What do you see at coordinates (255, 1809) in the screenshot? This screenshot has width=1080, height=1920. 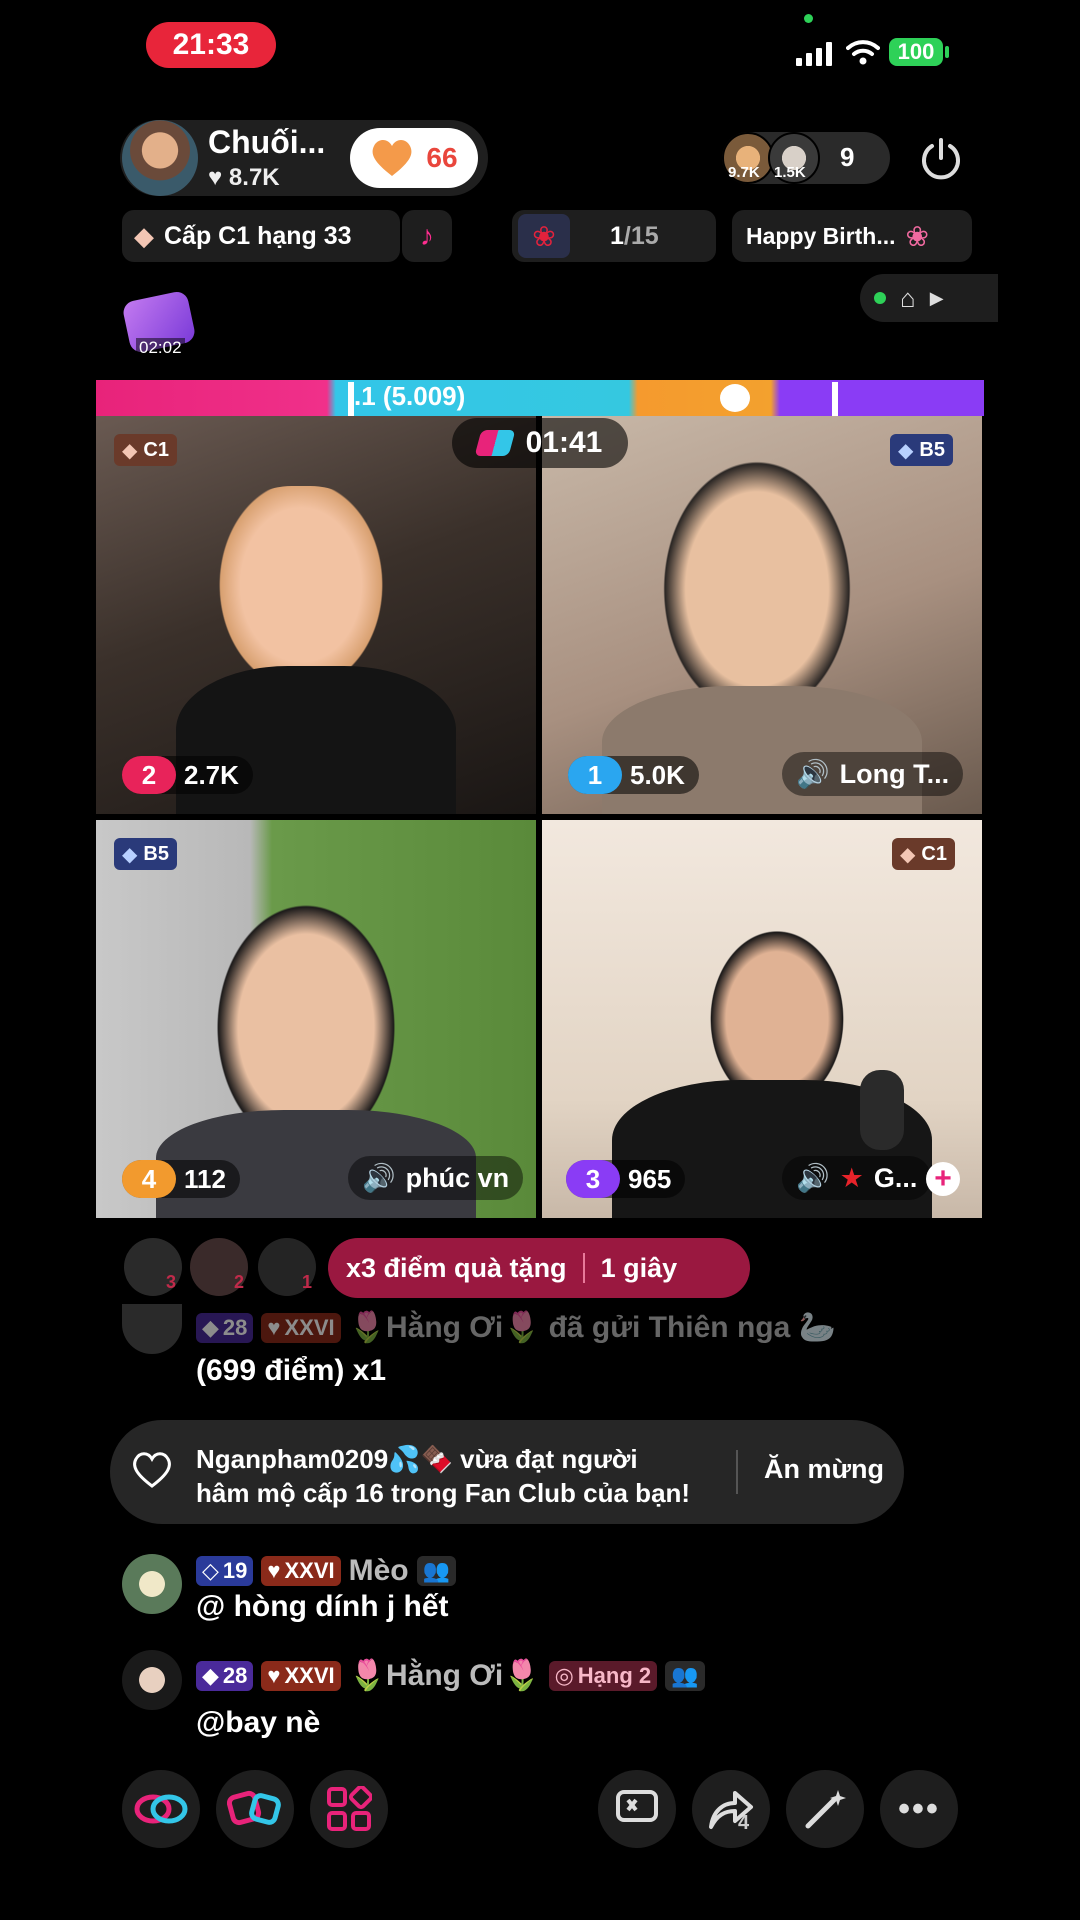 I see `battle-button` at bounding box center [255, 1809].